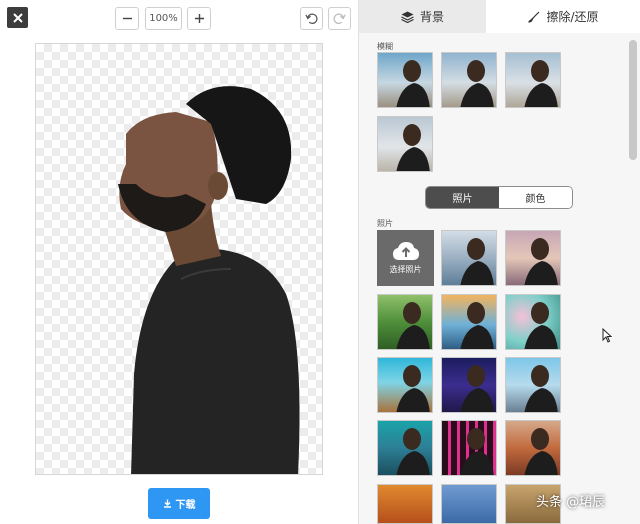 Image resolution: width=640 pixels, height=524 pixels. I want to click on watermark-text: 头条 @珺辰, so click(571, 502).